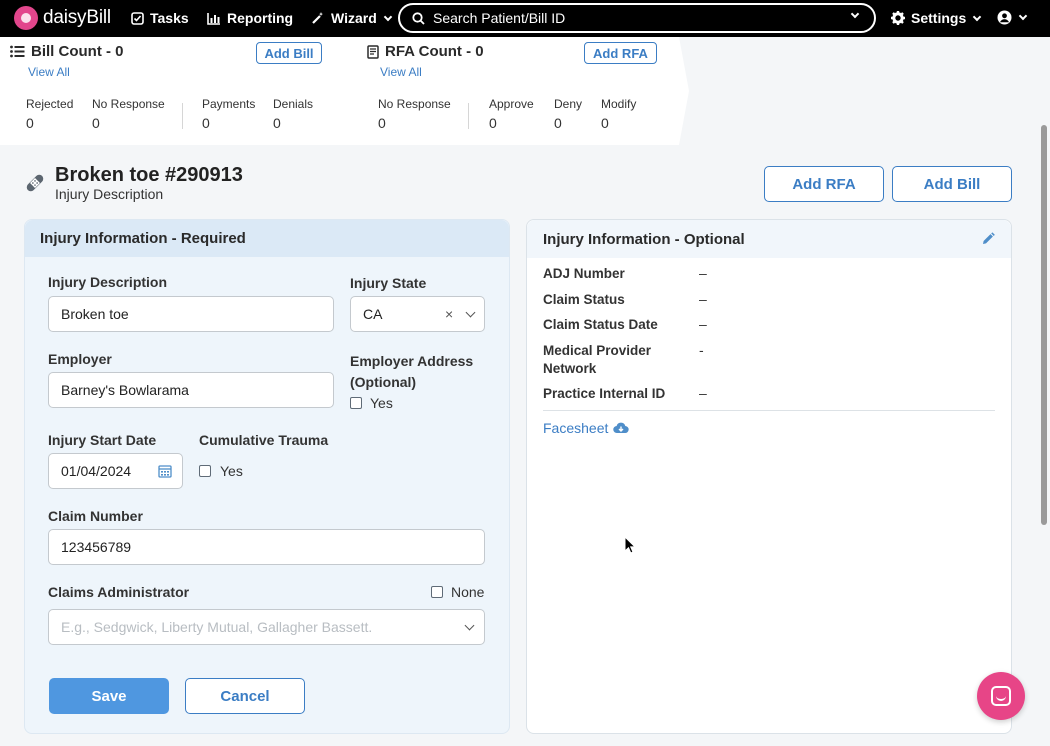 The height and width of the screenshot is (746, 1050). What do you see at coordinates (96, 123) in the screenshot?
I see `stat-no-response-value: 0` at bounding box center [96, 123].